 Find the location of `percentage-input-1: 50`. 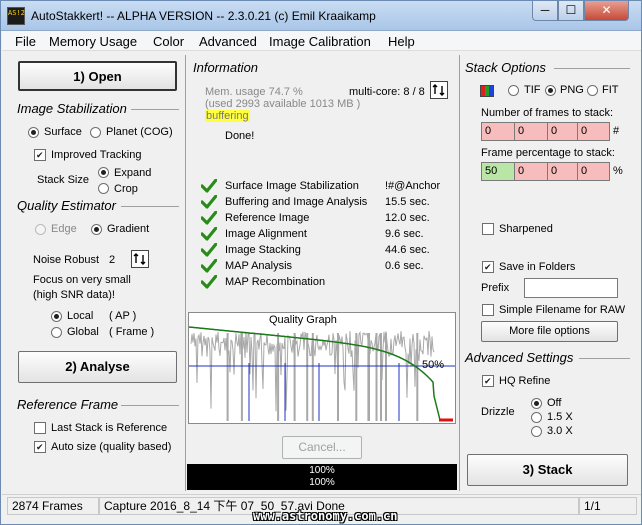

percentage-input-1: 50 is located at coordinates (498, 171).